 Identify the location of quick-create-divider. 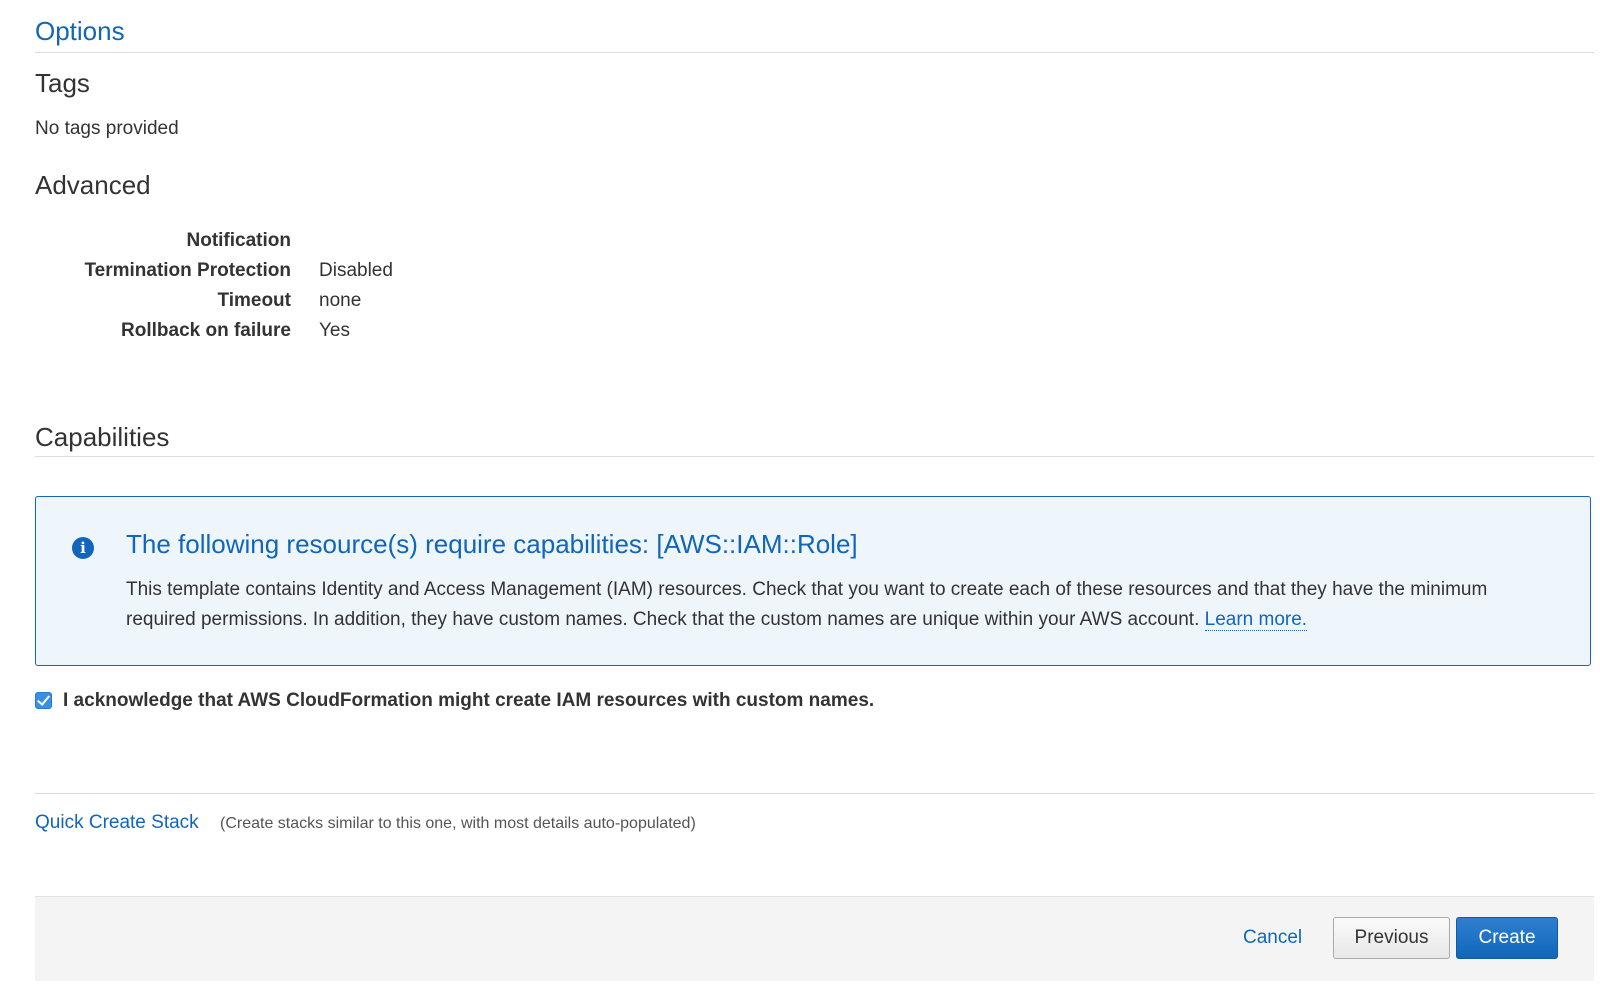
(814, 793).